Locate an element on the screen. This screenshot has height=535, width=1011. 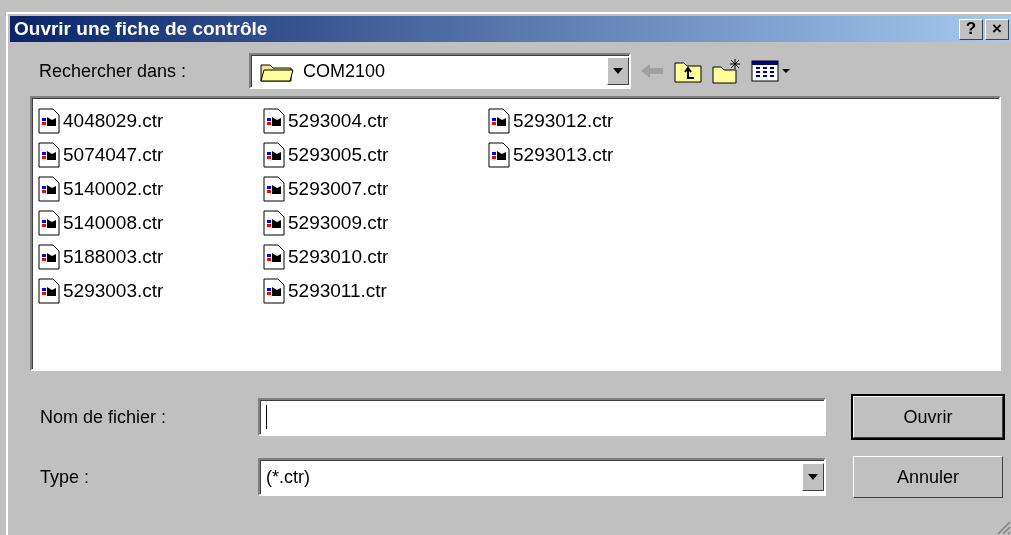
window-title: Ouvrir une fiche de contrôle is located at coordinates (141, 28).